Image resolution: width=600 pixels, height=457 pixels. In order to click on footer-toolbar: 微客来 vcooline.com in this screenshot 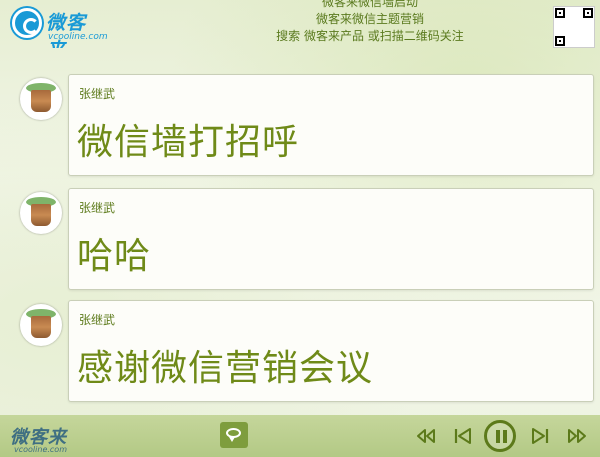, I will do `click(300, 436)`.